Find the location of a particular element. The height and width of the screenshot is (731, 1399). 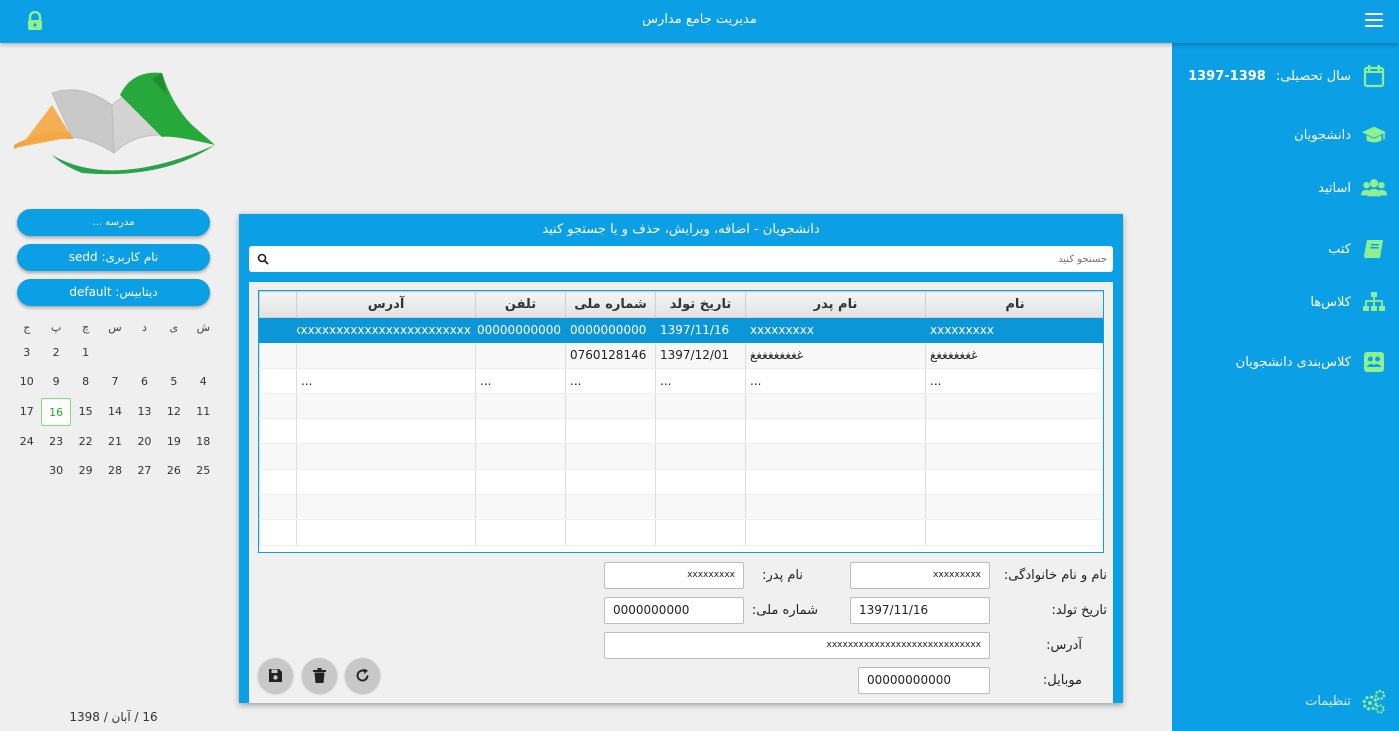

top-bar: مدیریت جامع مدارس is located at coordinates (699, 21).